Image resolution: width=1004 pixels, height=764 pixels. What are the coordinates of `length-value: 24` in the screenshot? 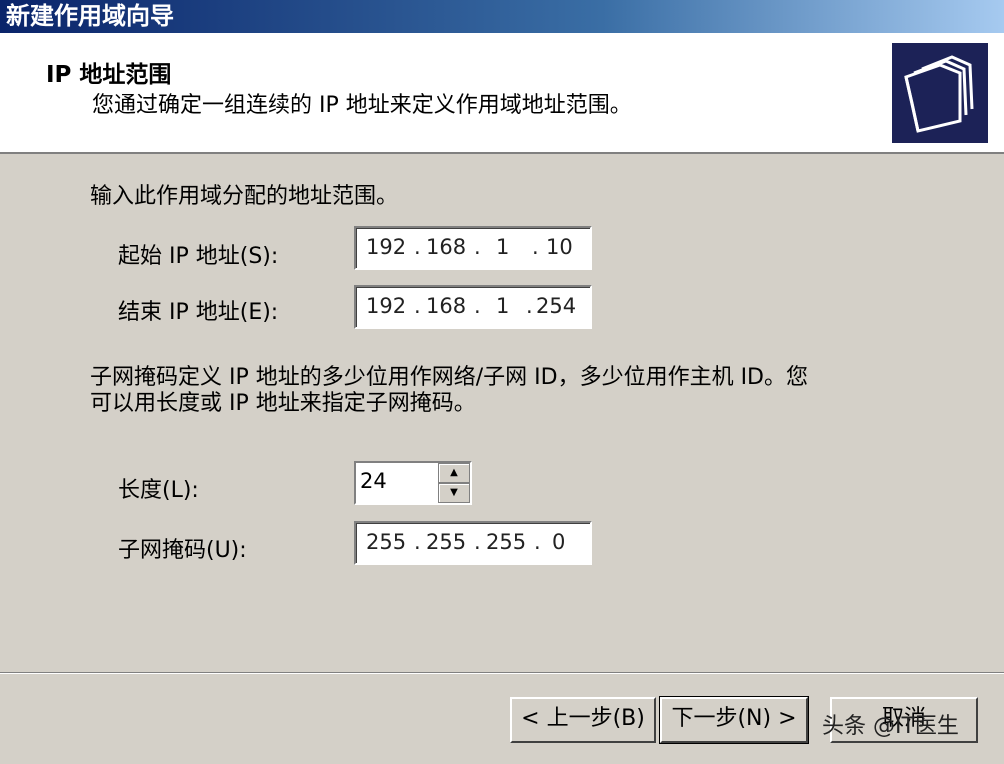 It's located at (373, 481).